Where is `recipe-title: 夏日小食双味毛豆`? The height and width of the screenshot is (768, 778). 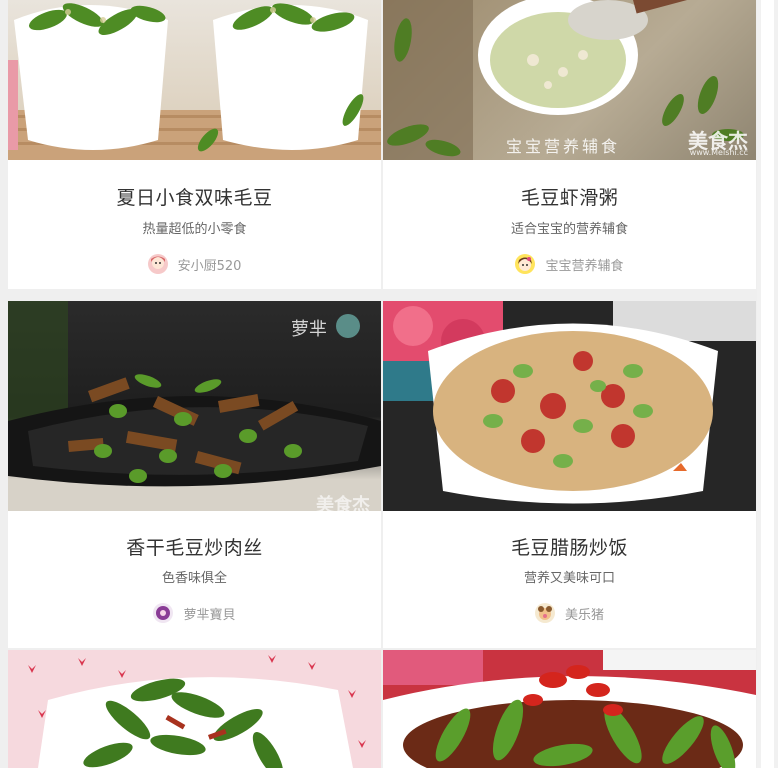 recipe-title: 夏日小食双味毛豆 is located at coordinates (194, 196).